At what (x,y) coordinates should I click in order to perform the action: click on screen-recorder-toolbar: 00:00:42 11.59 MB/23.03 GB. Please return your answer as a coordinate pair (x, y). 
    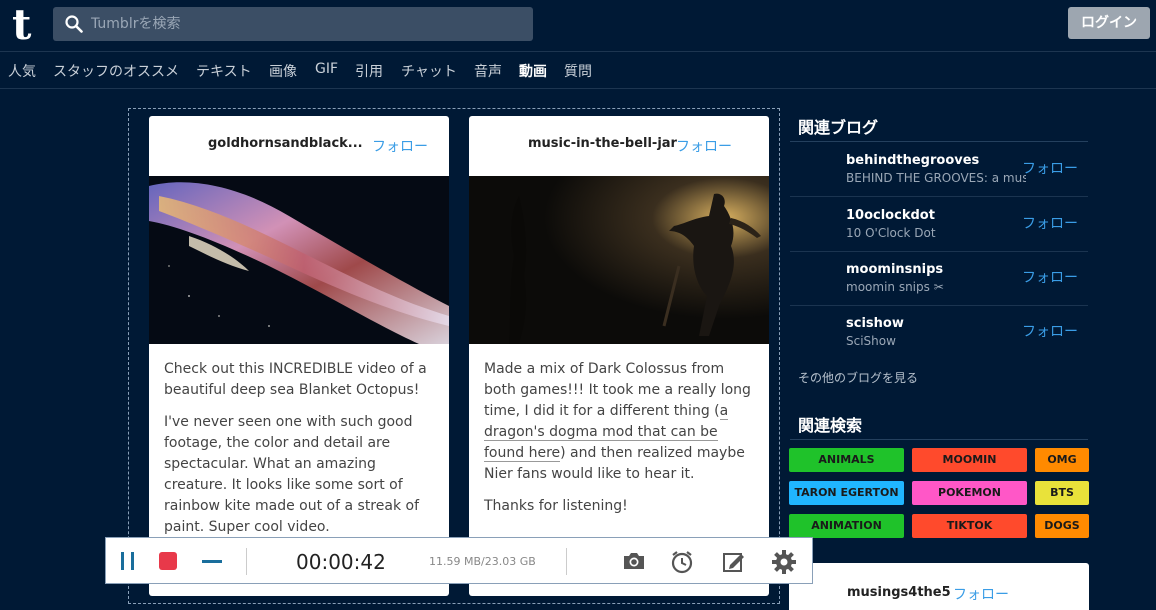
    Looking at the image, I should click on (459, 560).